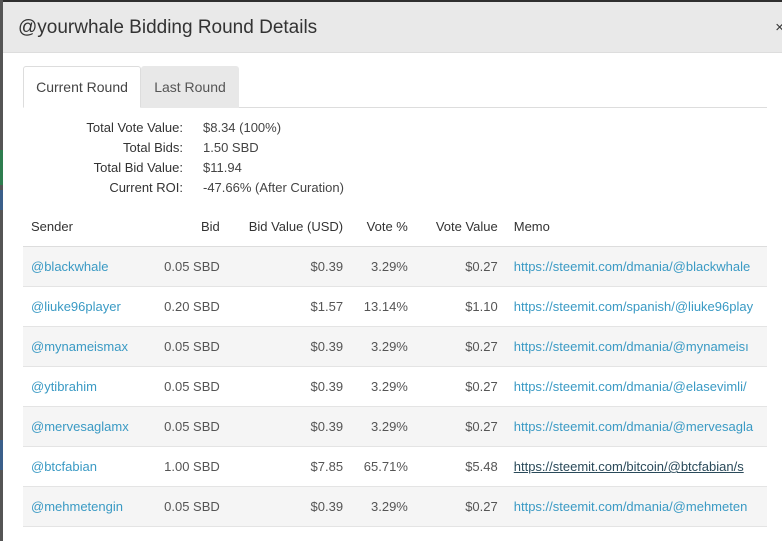 The width and height of the screenshot is (782, 541). What do you see at coordinates (636, 346) in the screenshot?
I see `memo-link: https://steemit.com/dmania/@mynameisı` at bounding box center [636, 346].